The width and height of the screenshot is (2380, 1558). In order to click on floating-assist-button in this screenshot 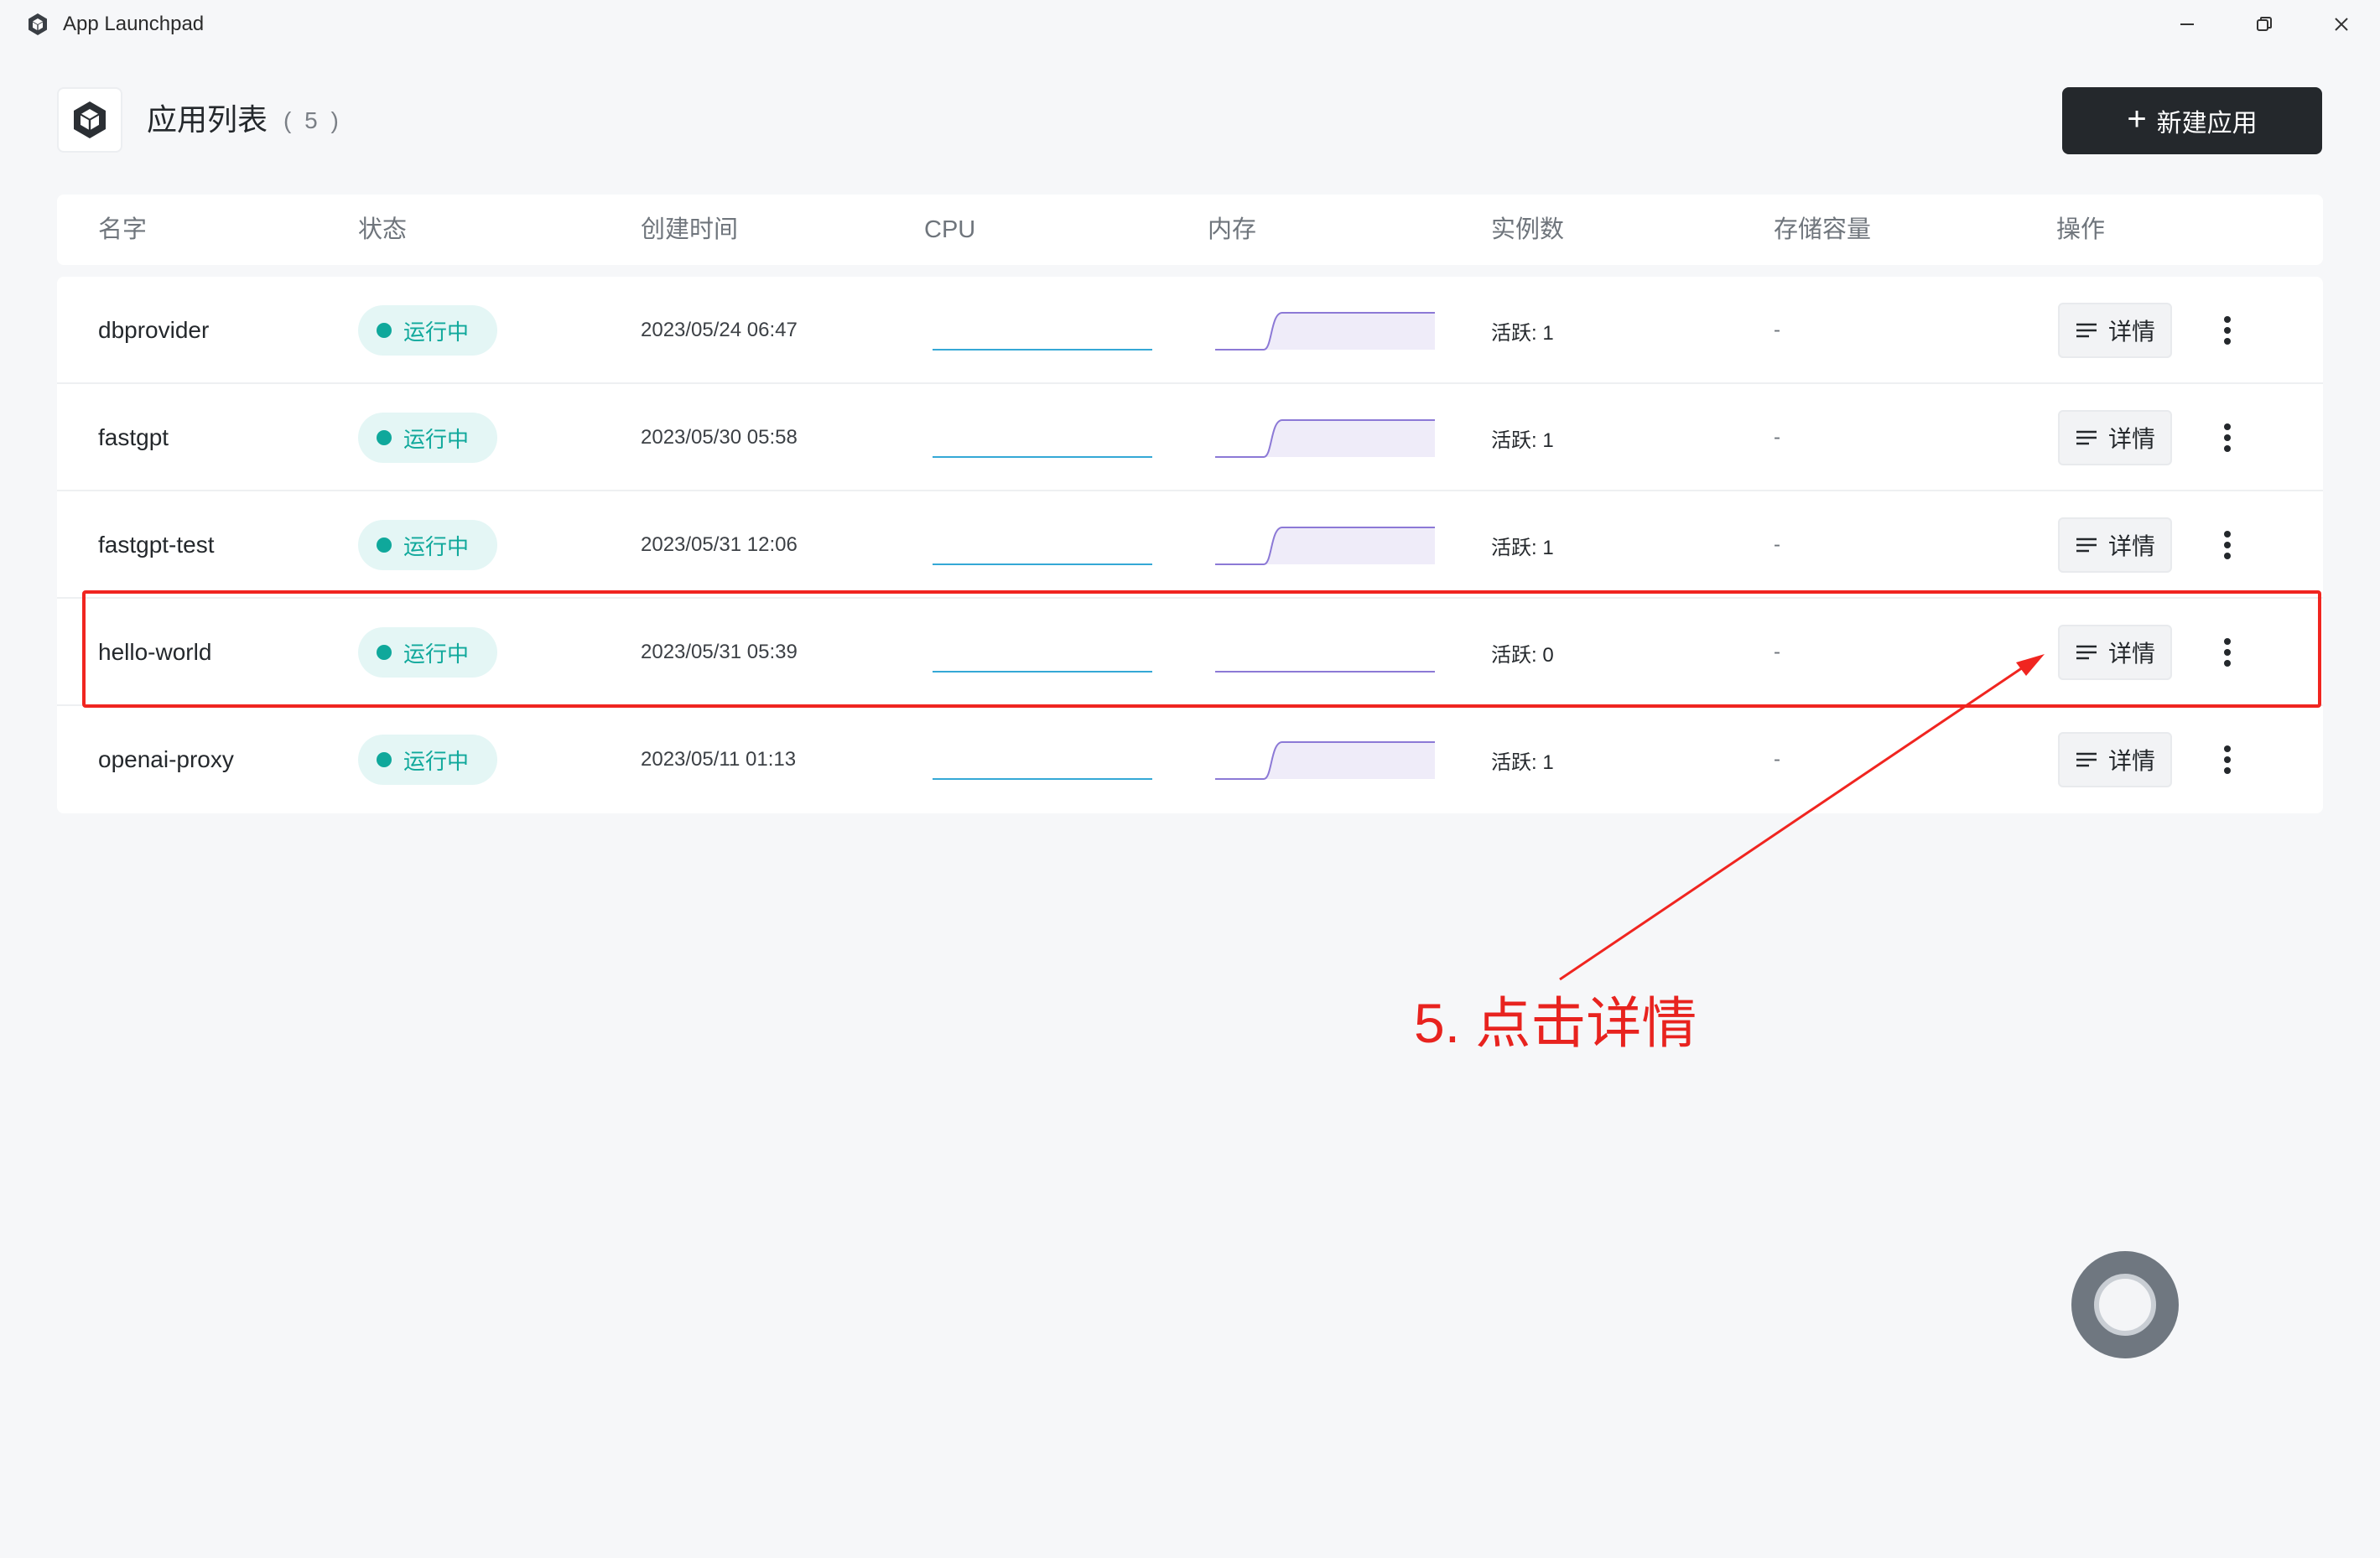, I will do `click(2125, 1304)`.